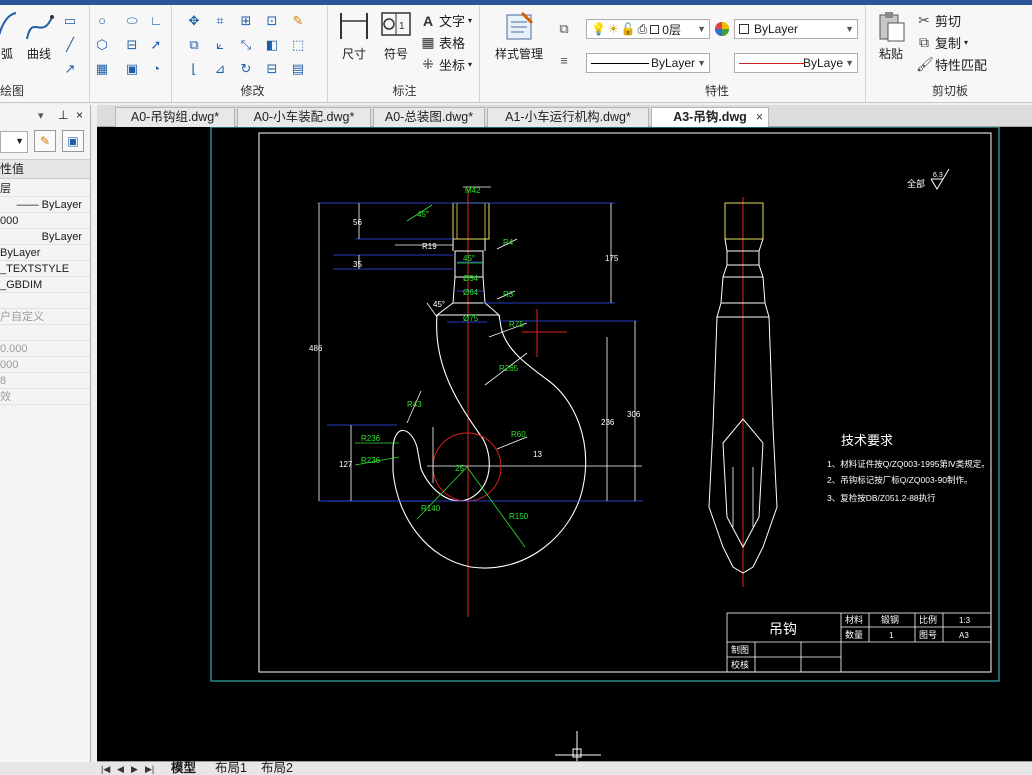 The width and height of the screenshot is (1032, 775). Describe the element at coordinates (277, 768) in the screenshot. I see `layout-tab: 布局2` at that location.